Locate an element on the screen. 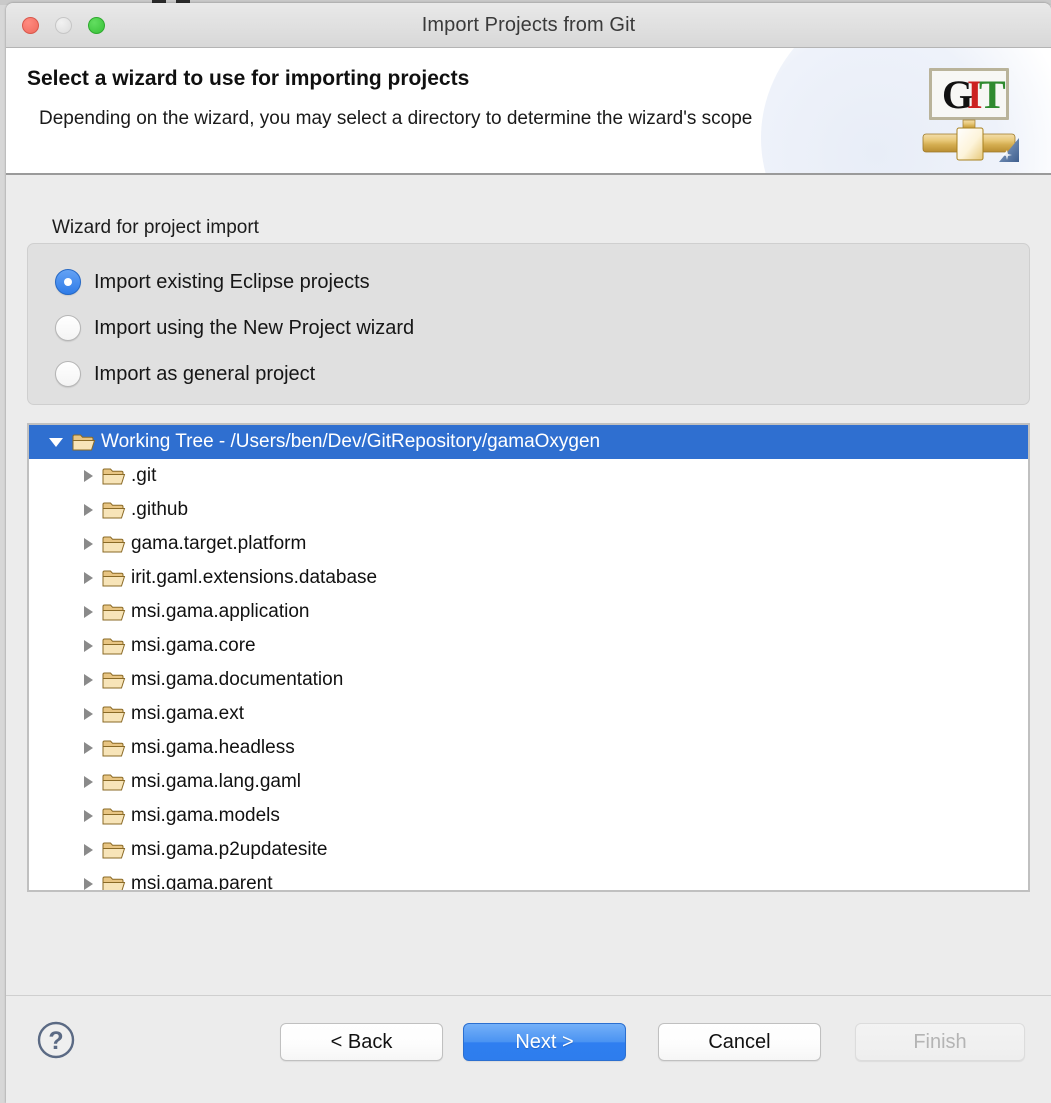 The width and height of the screenshot is (1051, 1103). tree-row: msi.gama.lang.gaml is located at coordinates (528, 782).